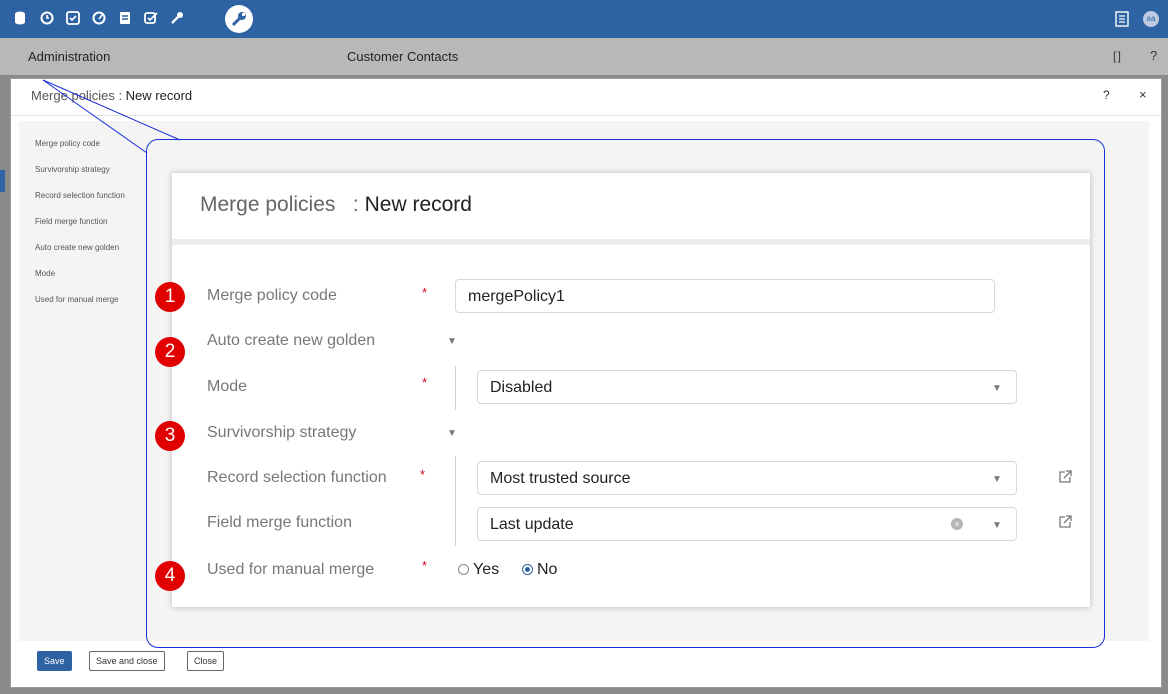 This screenshot has width=1168, height=694. What do you see at coordinates (725, 296) in the screenshot?
I see `merge-policy-code-input: mergePolicy1` at bounding box center [725, 296].